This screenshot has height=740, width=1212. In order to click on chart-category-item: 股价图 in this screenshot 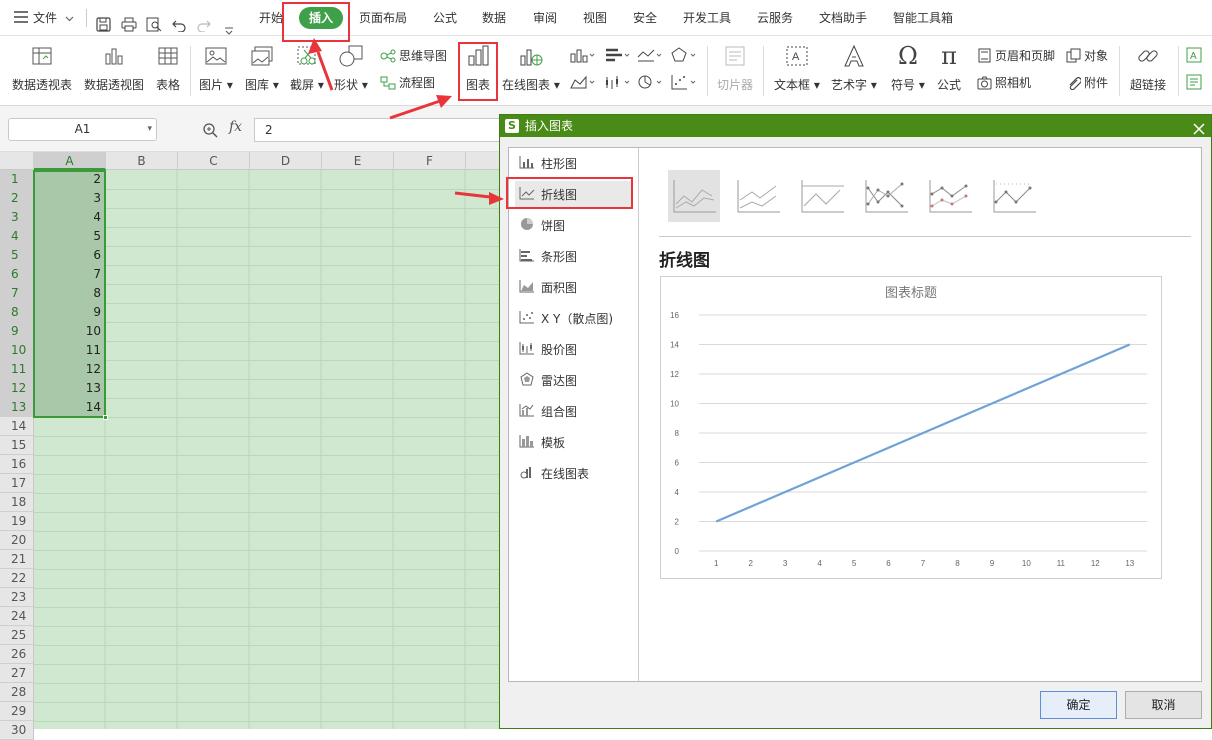, I will do `click(574, 349)`.